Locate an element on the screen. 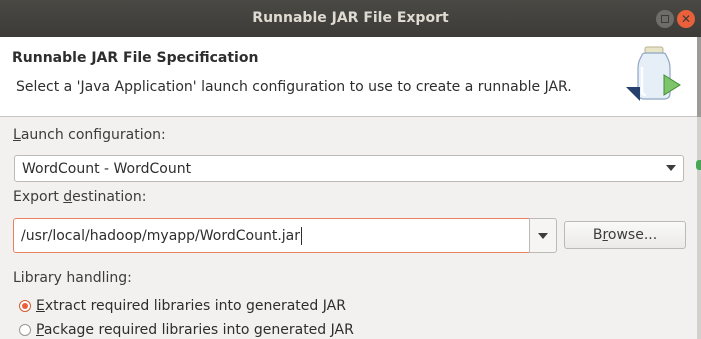 This screenshot has height=339, width=701. export-destination-value: /usr/local/hadoop/myapp/WordCount.jar is located at coordinates (160, 236).